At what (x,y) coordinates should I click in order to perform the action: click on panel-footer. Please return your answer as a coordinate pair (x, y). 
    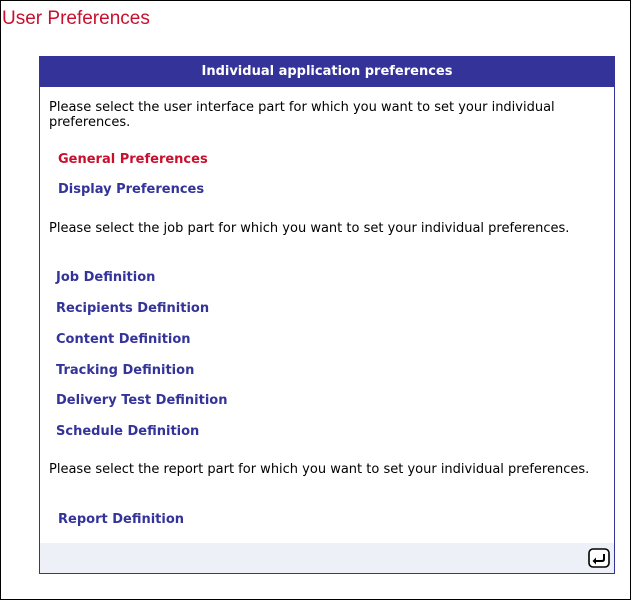
    Looking at the image, I should click on (327, 558).